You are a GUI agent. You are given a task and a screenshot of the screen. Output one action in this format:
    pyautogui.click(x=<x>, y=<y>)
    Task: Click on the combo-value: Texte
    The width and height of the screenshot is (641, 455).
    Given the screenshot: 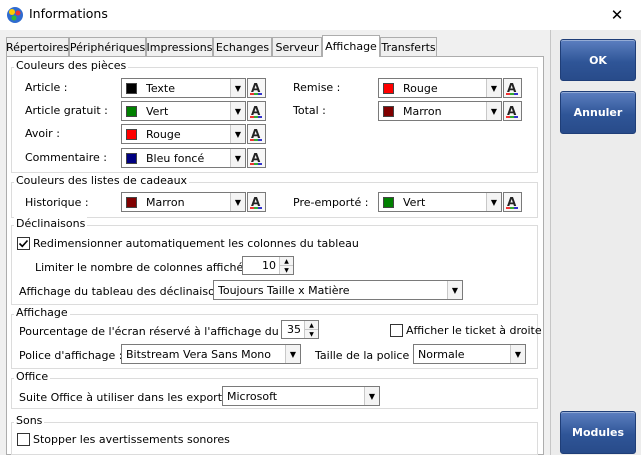 What is the action you would take?
    pyautogui.click(x=161, y=88)
    